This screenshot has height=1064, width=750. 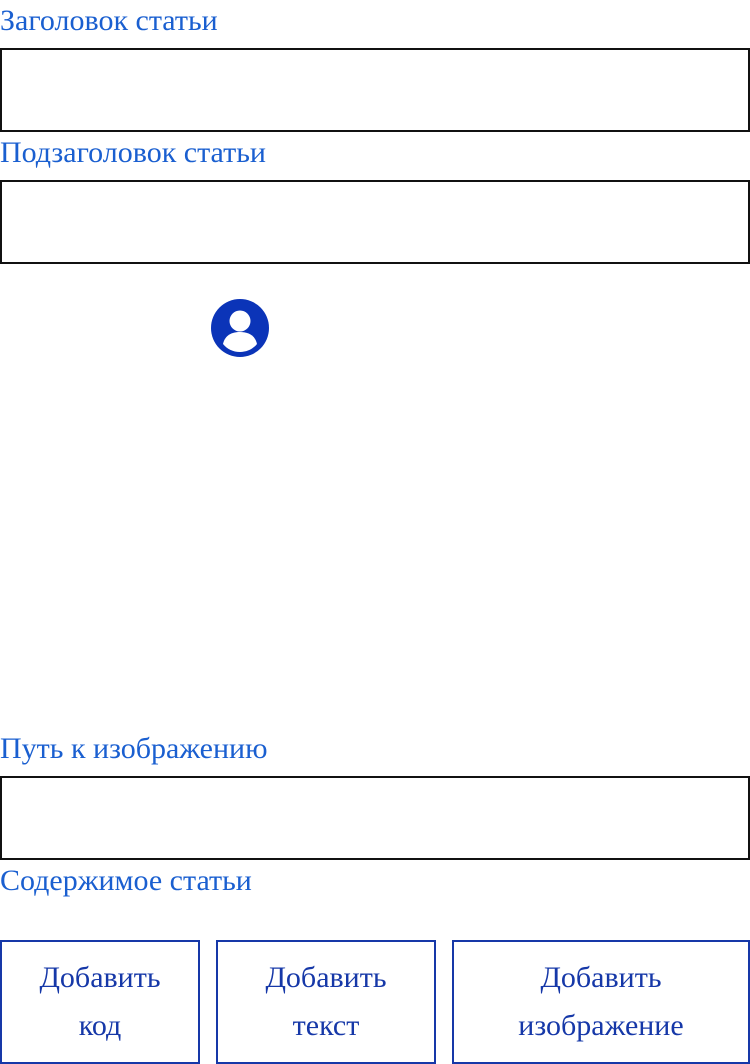 What do you see at coordinates (375, 222) in the screenshot?
I see `article-subtitle-input` at bounding box center [375, 222].